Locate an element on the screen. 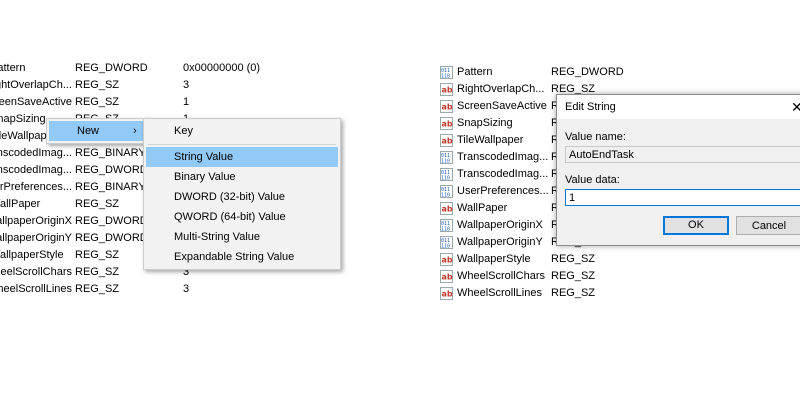 The width and height of the screenshot is (800, 403). menu-item-qword-value: QWORD (64-bit) Value is located at coordinates (242, 217).